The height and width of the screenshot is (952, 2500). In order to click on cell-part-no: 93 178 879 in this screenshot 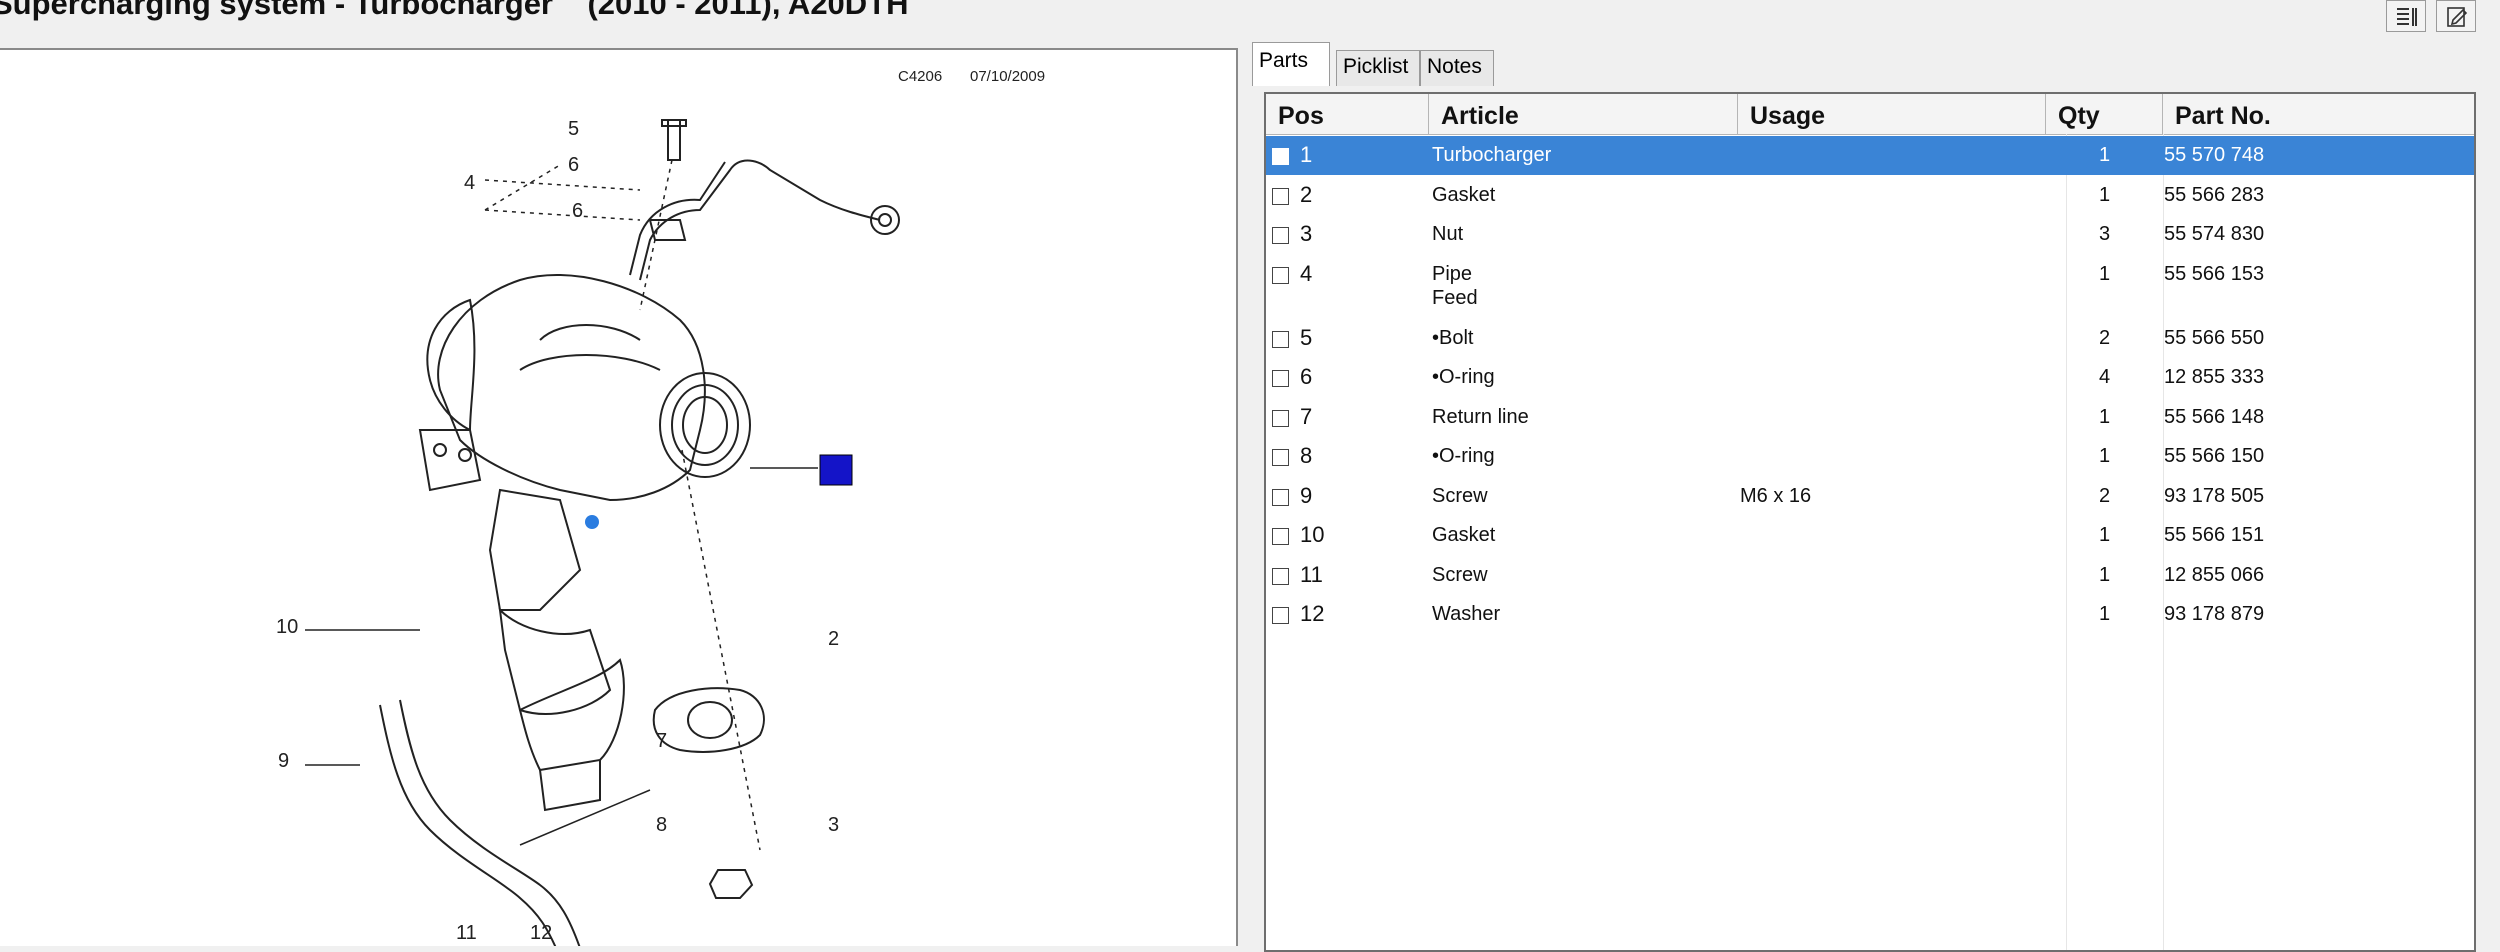, I will do `click(2214, 614)`.